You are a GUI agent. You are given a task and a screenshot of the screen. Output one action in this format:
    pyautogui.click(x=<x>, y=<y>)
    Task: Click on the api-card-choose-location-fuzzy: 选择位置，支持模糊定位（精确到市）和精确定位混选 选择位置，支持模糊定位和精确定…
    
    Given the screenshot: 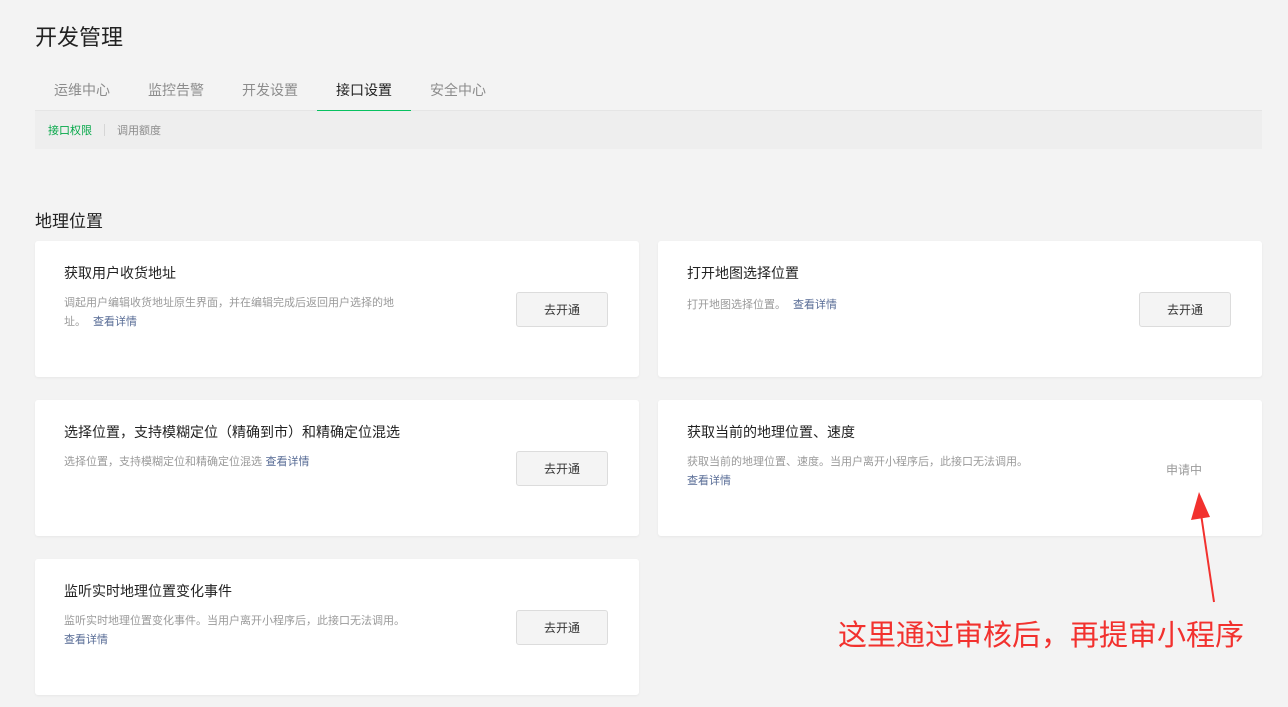 What is the action you would take?
    pyautogui.click(x=337, y=468)
    